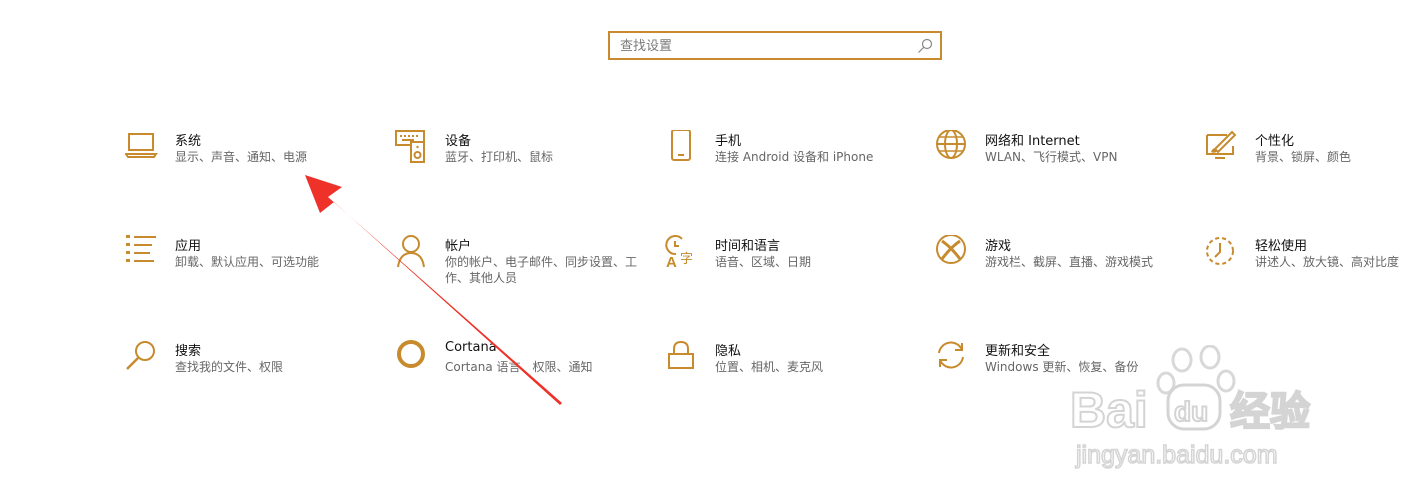 This screenshot has width=1402, height=497. Describe the element at coordinates (671, 261) in the screenshot. I see `svg-text: A` at that location.